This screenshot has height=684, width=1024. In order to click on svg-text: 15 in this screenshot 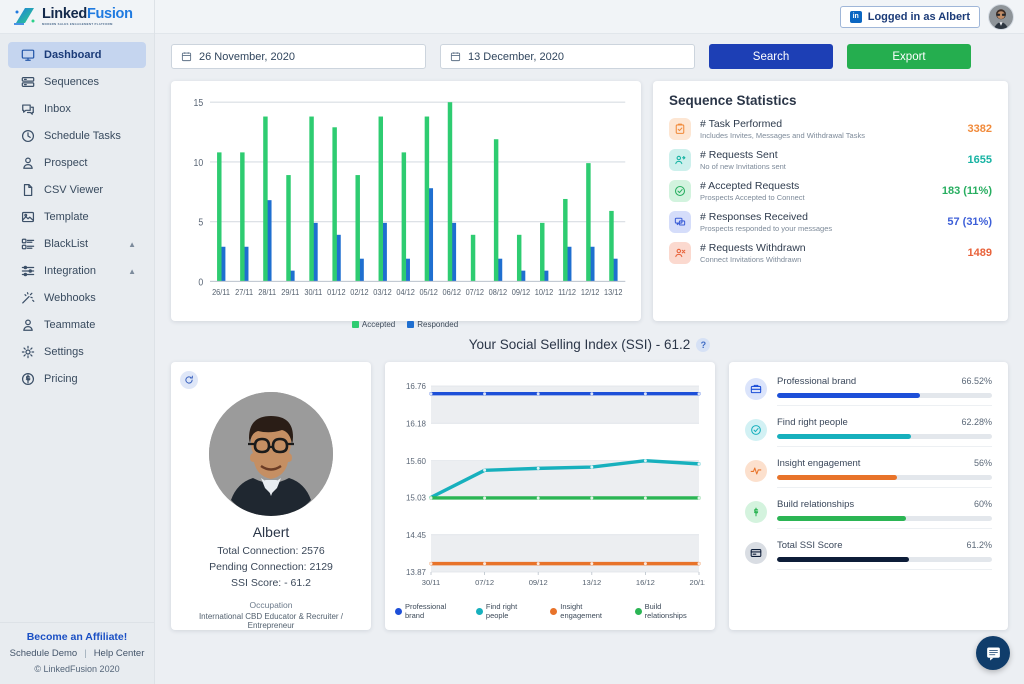, I will do `click(198, 102)`.